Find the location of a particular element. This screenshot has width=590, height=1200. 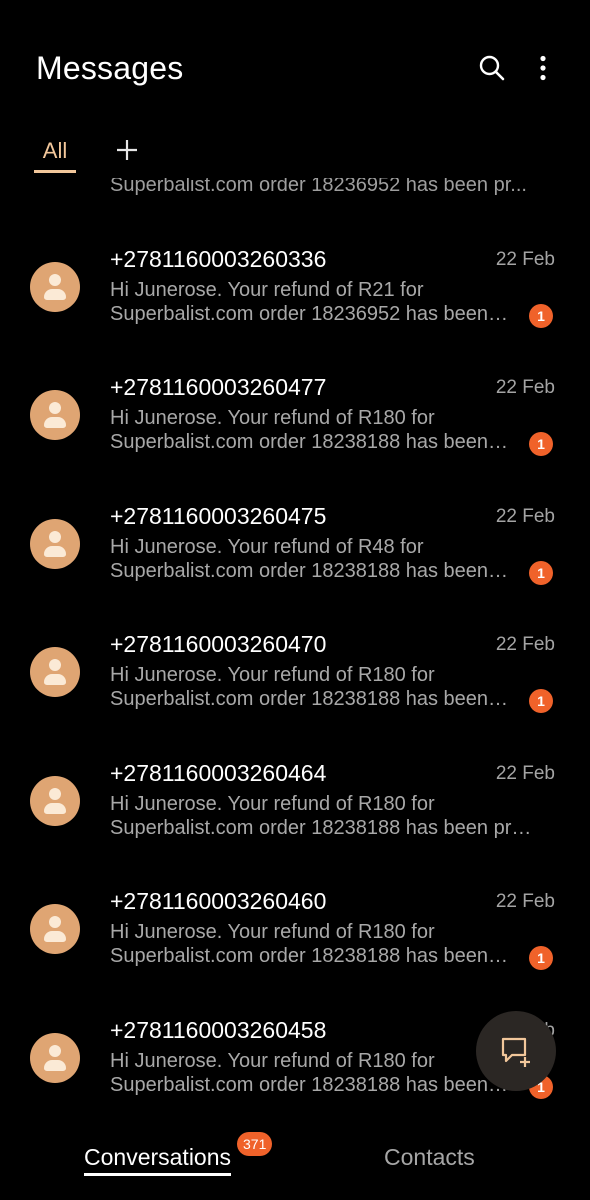

message-snippet-line1: Hi Junerose. Your refund of R48 for is located at coordinates (267, 547).